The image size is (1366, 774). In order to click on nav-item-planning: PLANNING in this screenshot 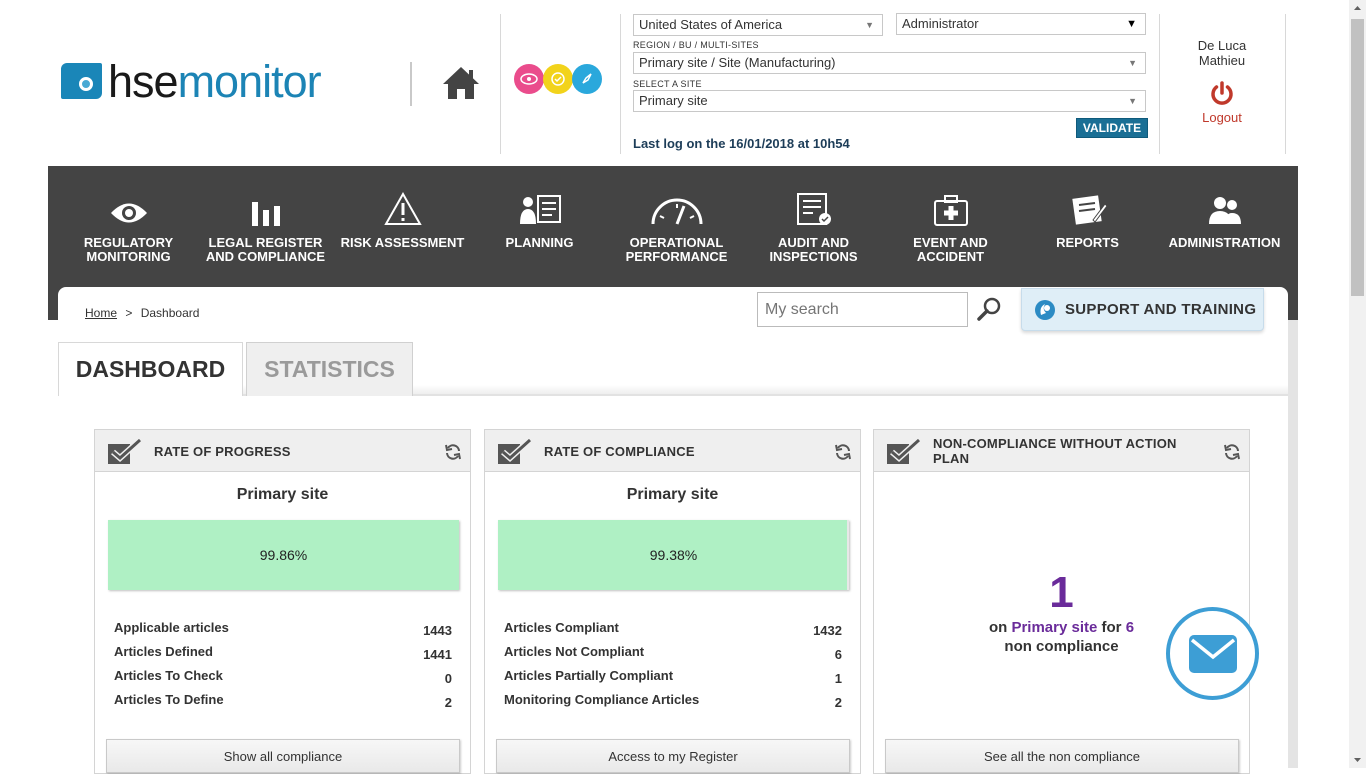, I will do `click(539, 218)`.